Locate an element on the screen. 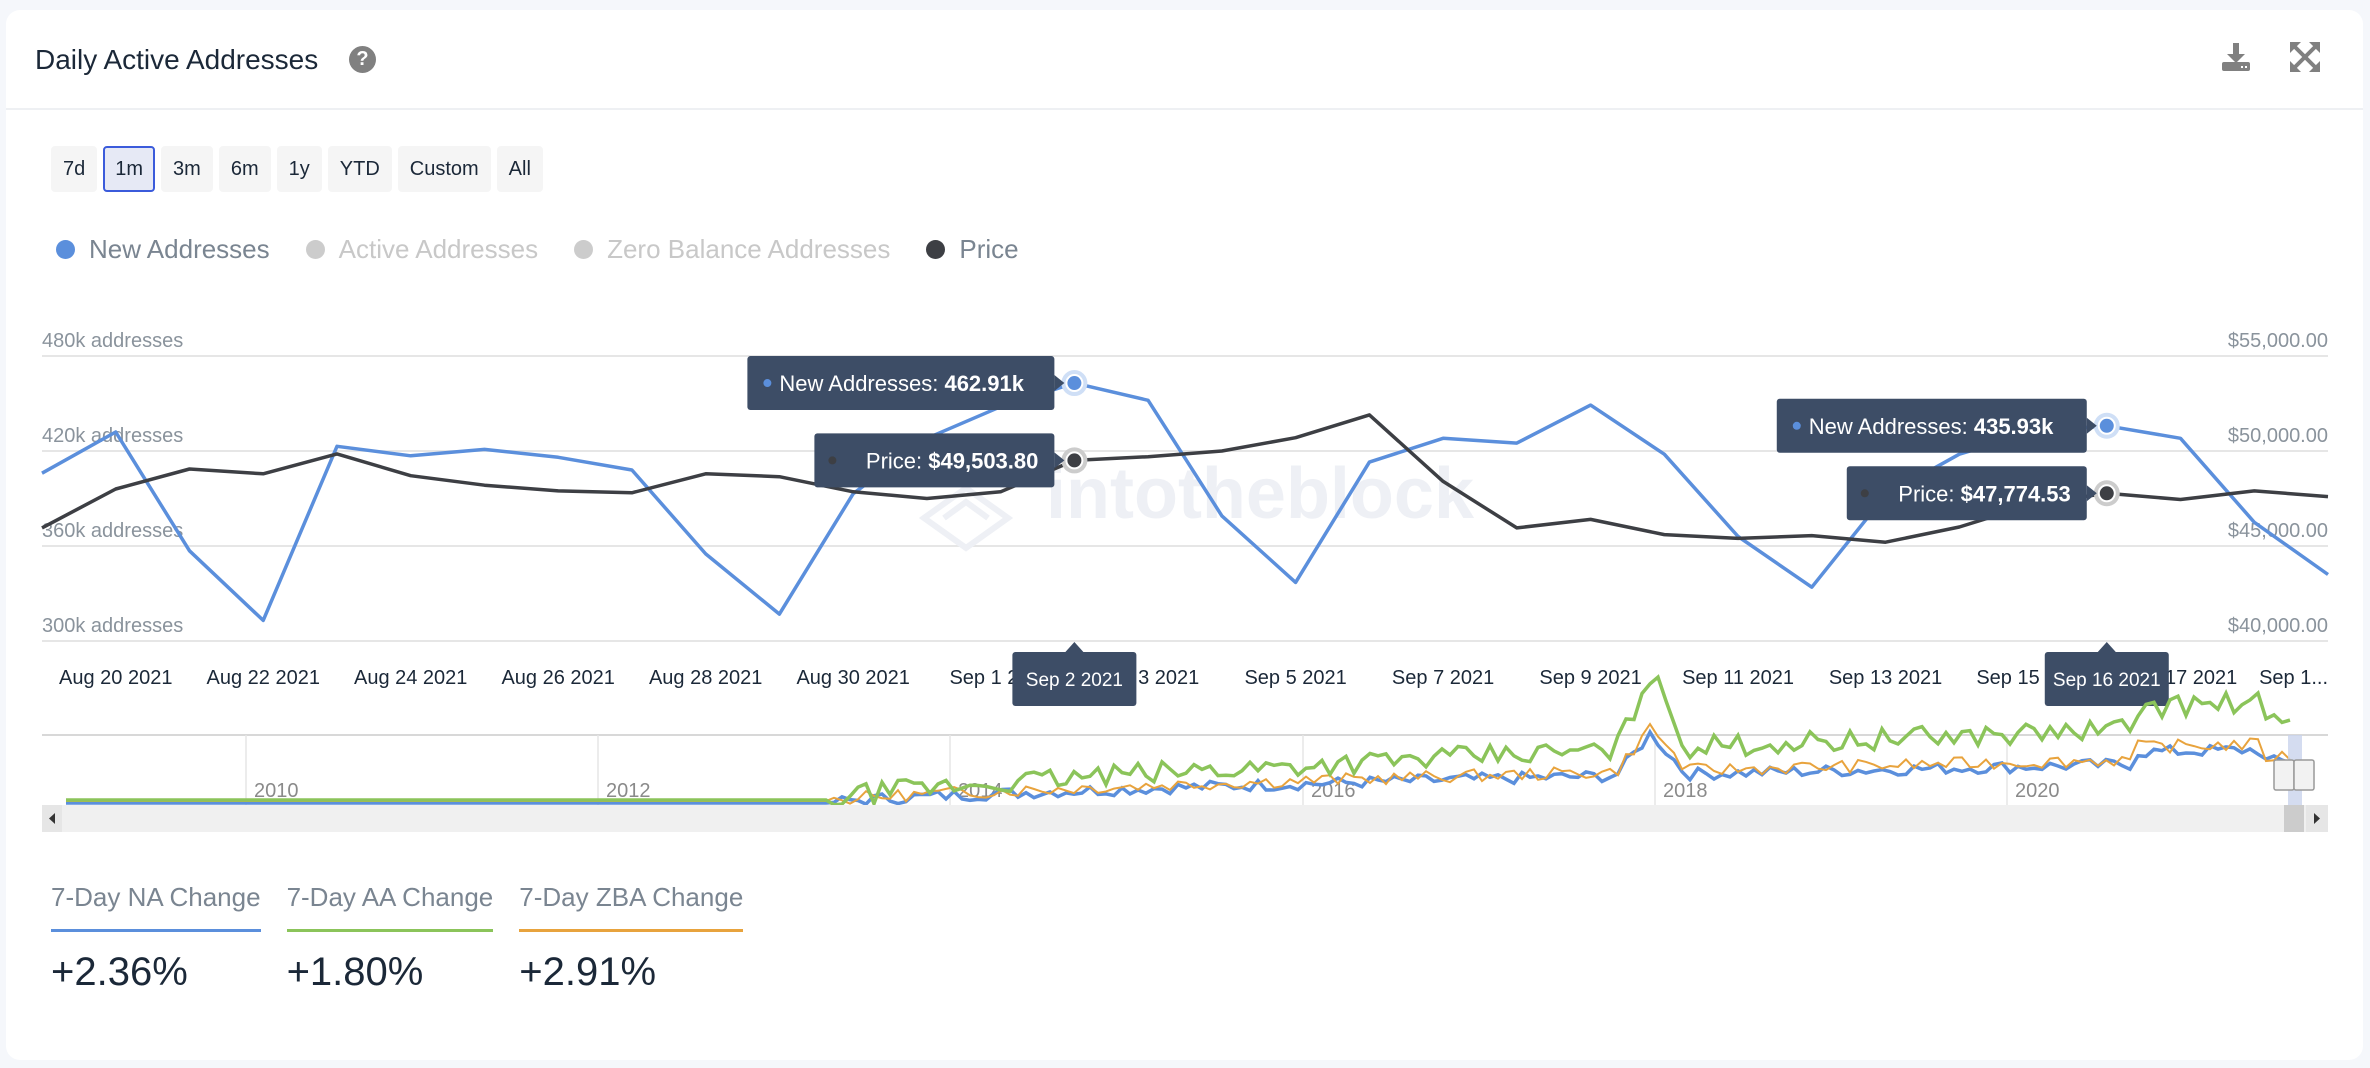 The width and height of the screenshot is (2370, 1068). y-left-tick-label: 360k addresses is located at coordinates (112, 531).